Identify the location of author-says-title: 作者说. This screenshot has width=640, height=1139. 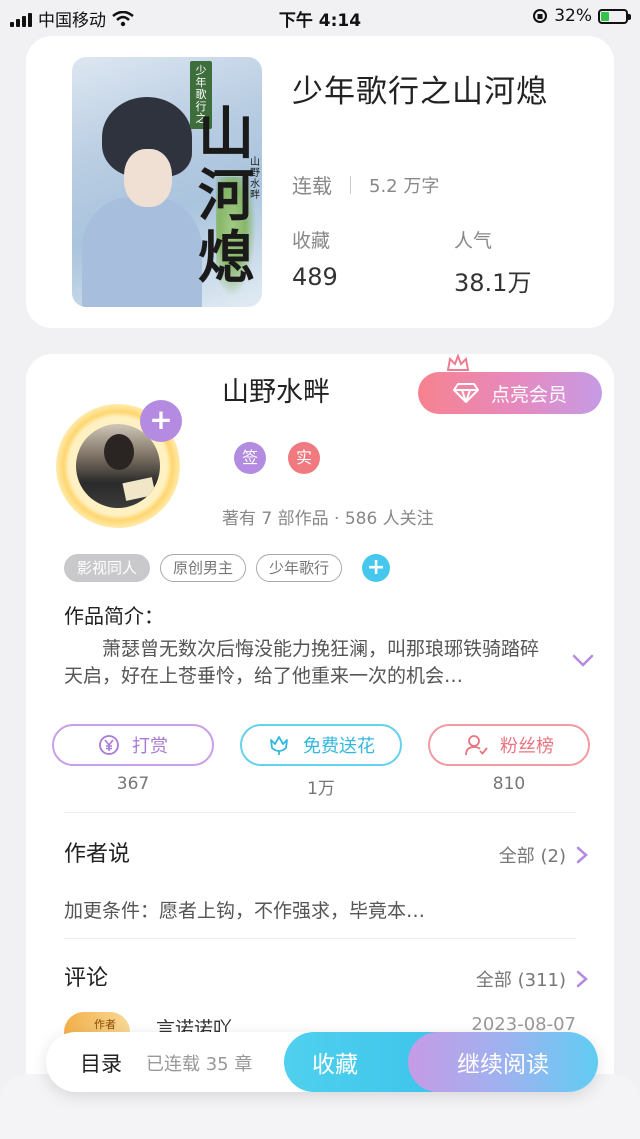
(97, 854).